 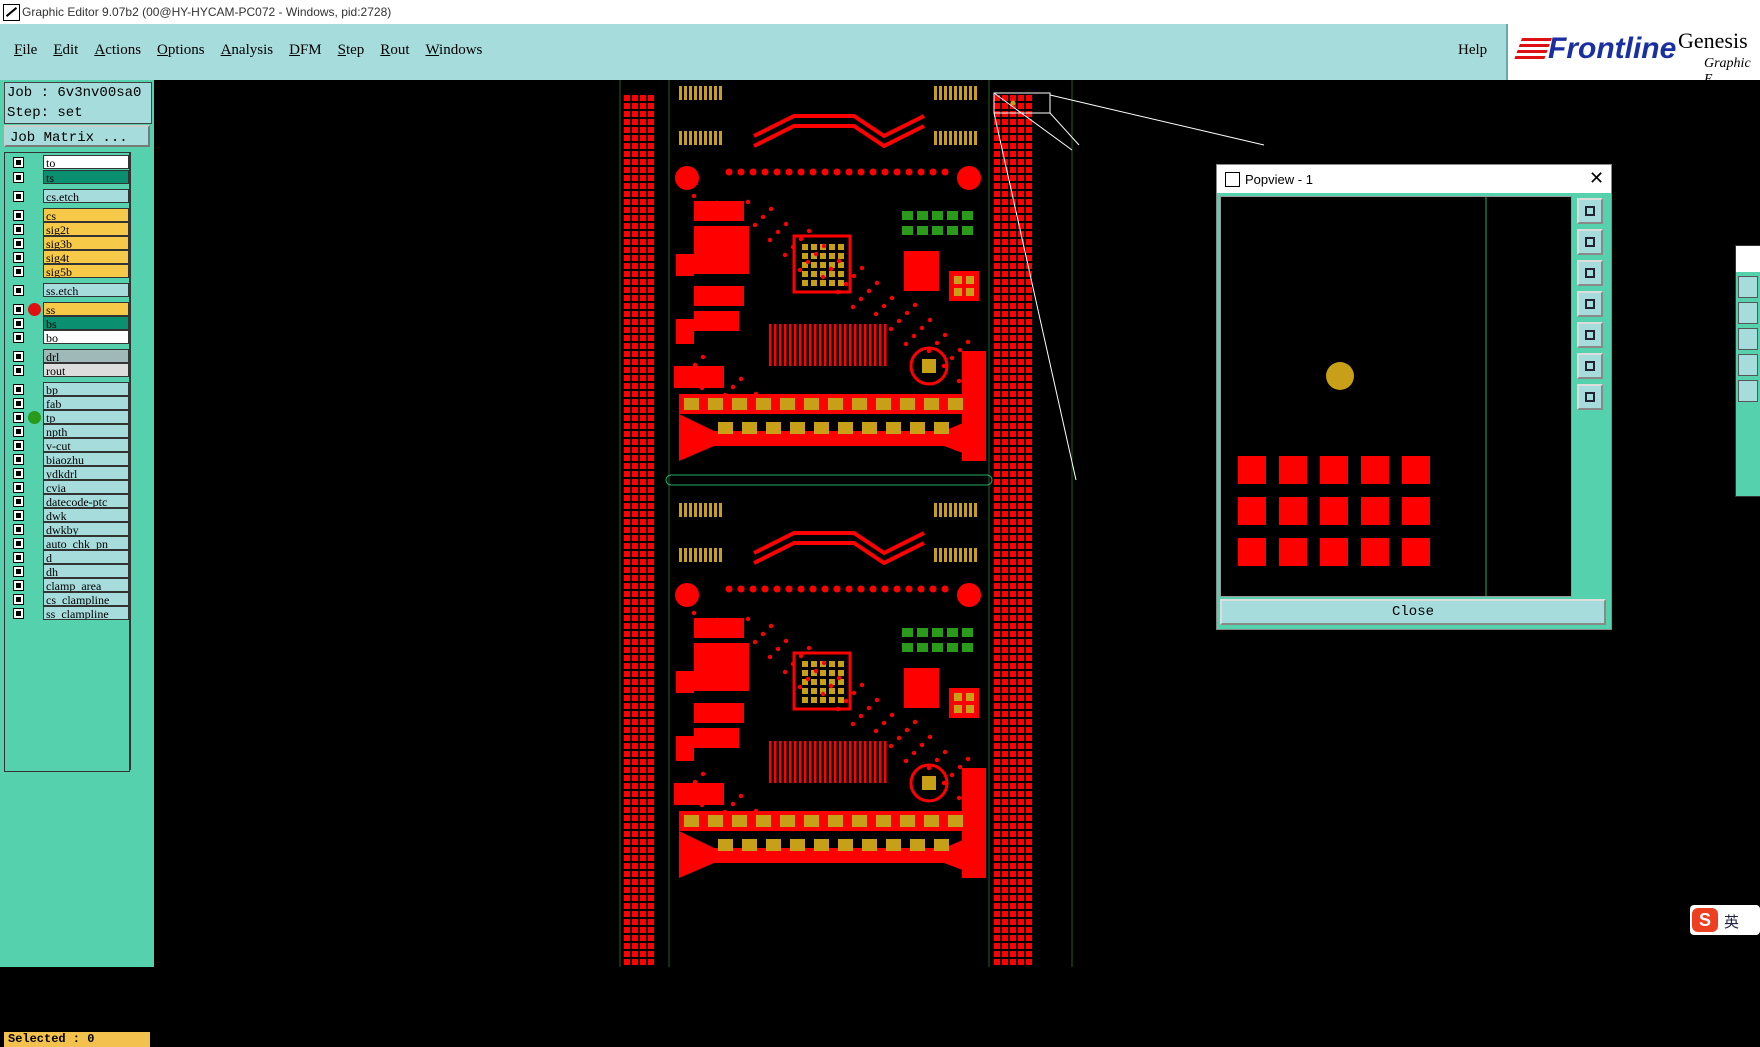 I want to click on layer-row: dh, so click(x=68, y=571).